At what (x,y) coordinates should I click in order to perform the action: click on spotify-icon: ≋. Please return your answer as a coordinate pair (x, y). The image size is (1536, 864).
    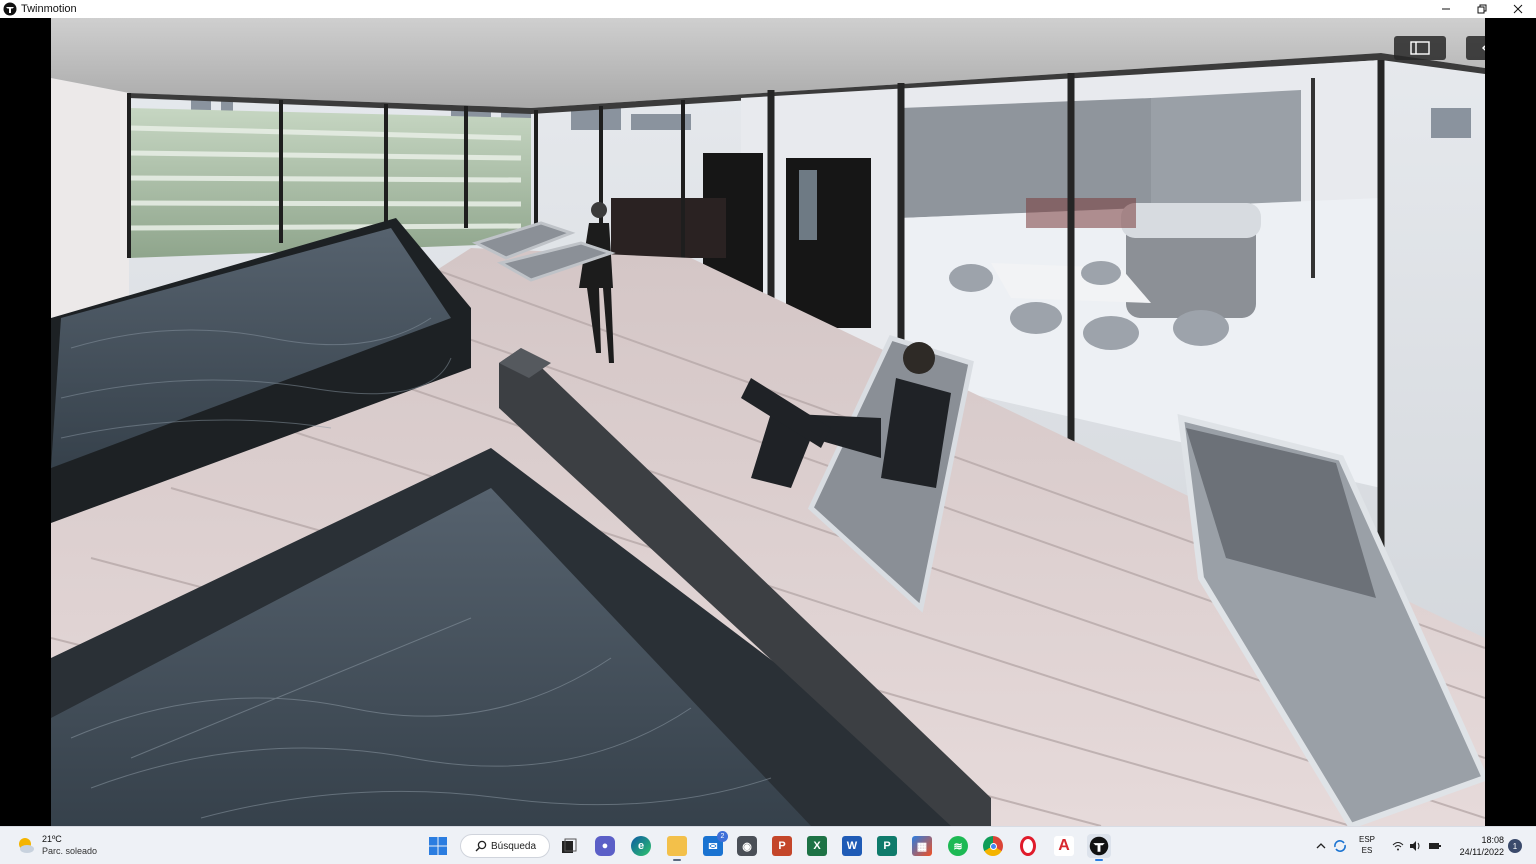
    Looking at the image, I should click on (958, 846).